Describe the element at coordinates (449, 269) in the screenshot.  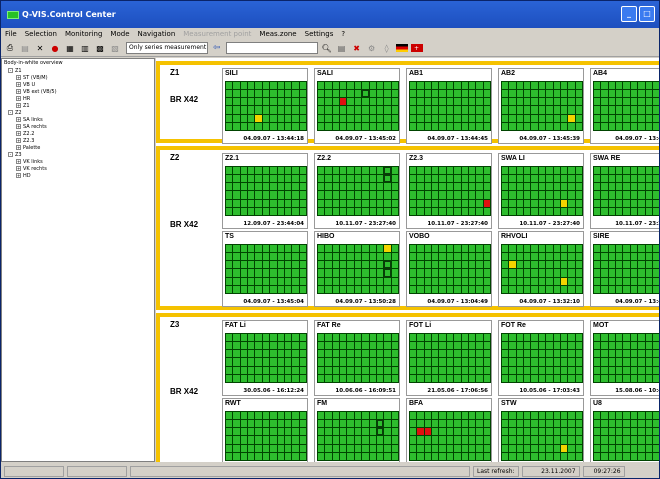
I see `station-panel: VOBO 04.09.07 - 13:04:49` at that location.